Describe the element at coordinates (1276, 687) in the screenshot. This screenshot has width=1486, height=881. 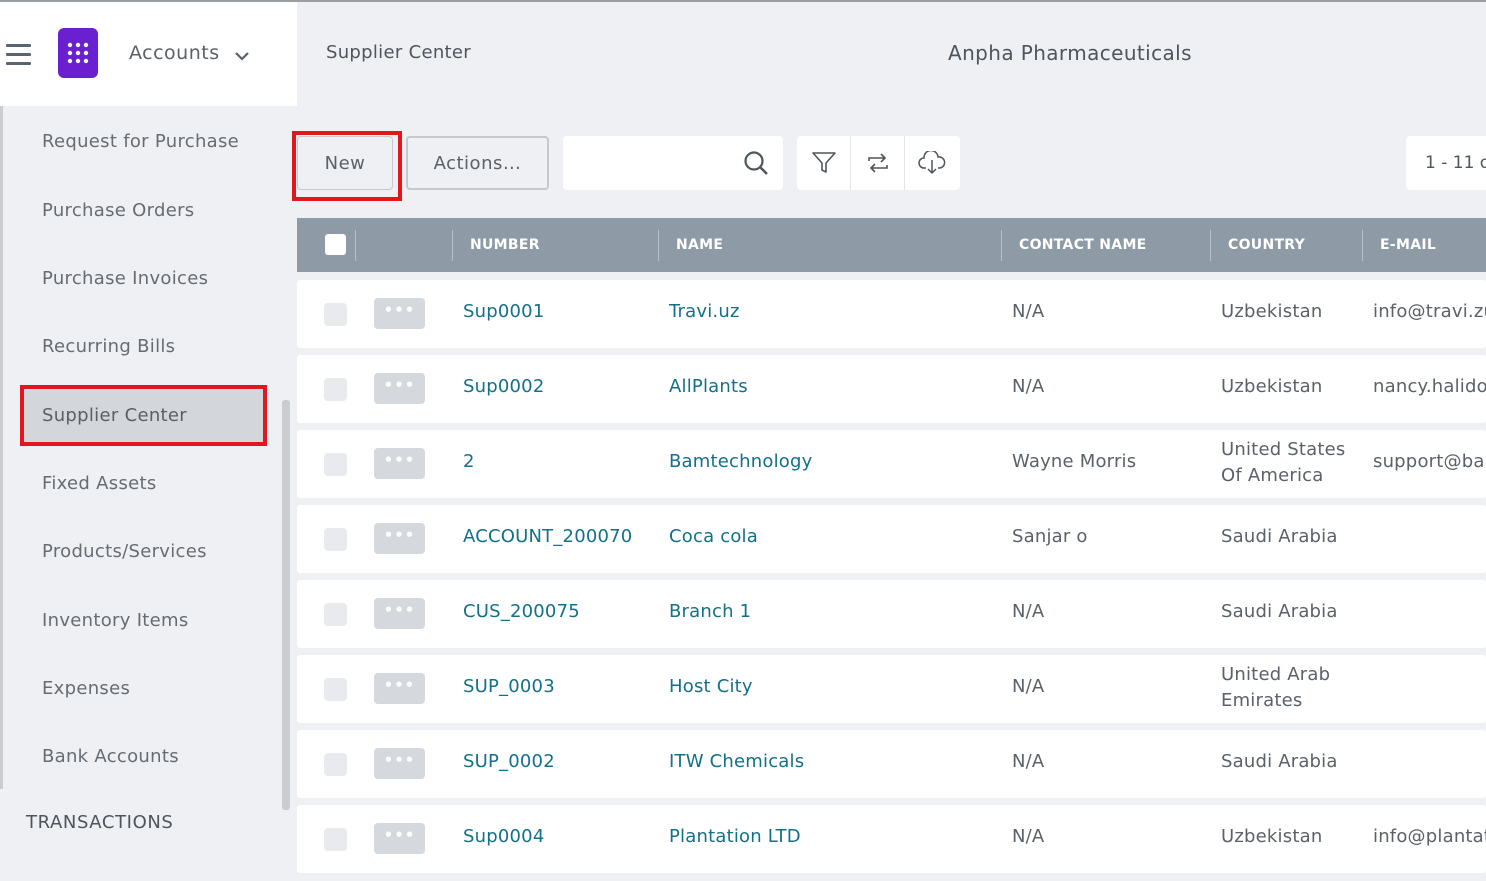
I see `country: United Arab Emirates` at that location.